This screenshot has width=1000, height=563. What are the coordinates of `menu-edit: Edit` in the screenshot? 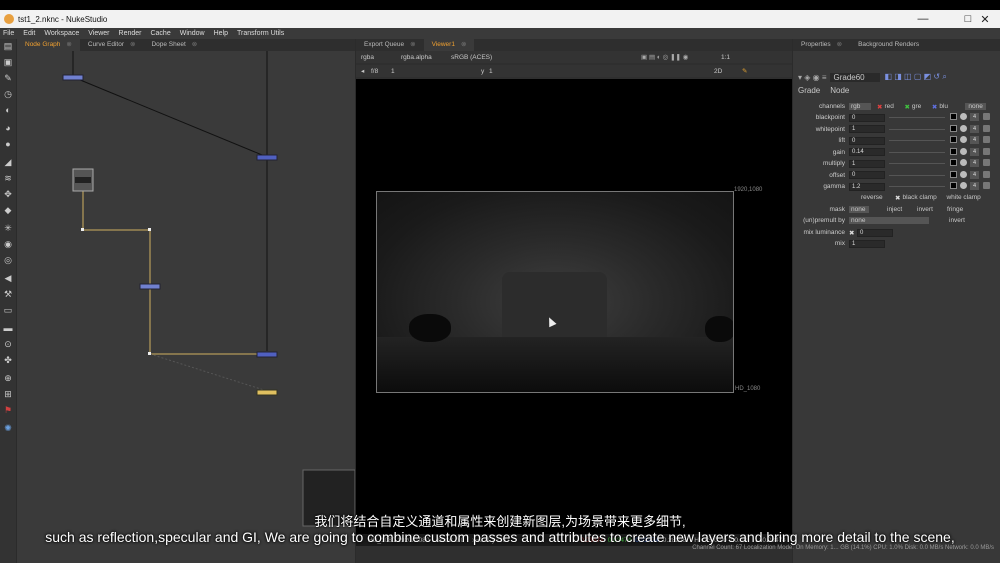 It's located at (29, 33).